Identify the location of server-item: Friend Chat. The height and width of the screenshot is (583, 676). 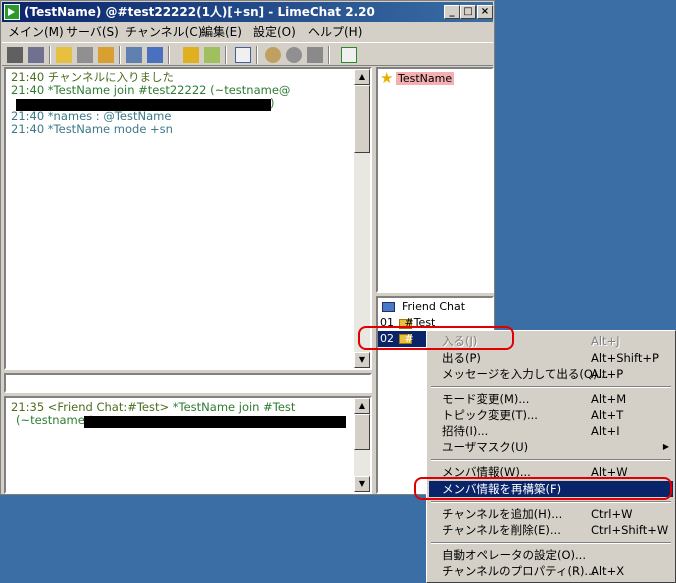
(437, 307).